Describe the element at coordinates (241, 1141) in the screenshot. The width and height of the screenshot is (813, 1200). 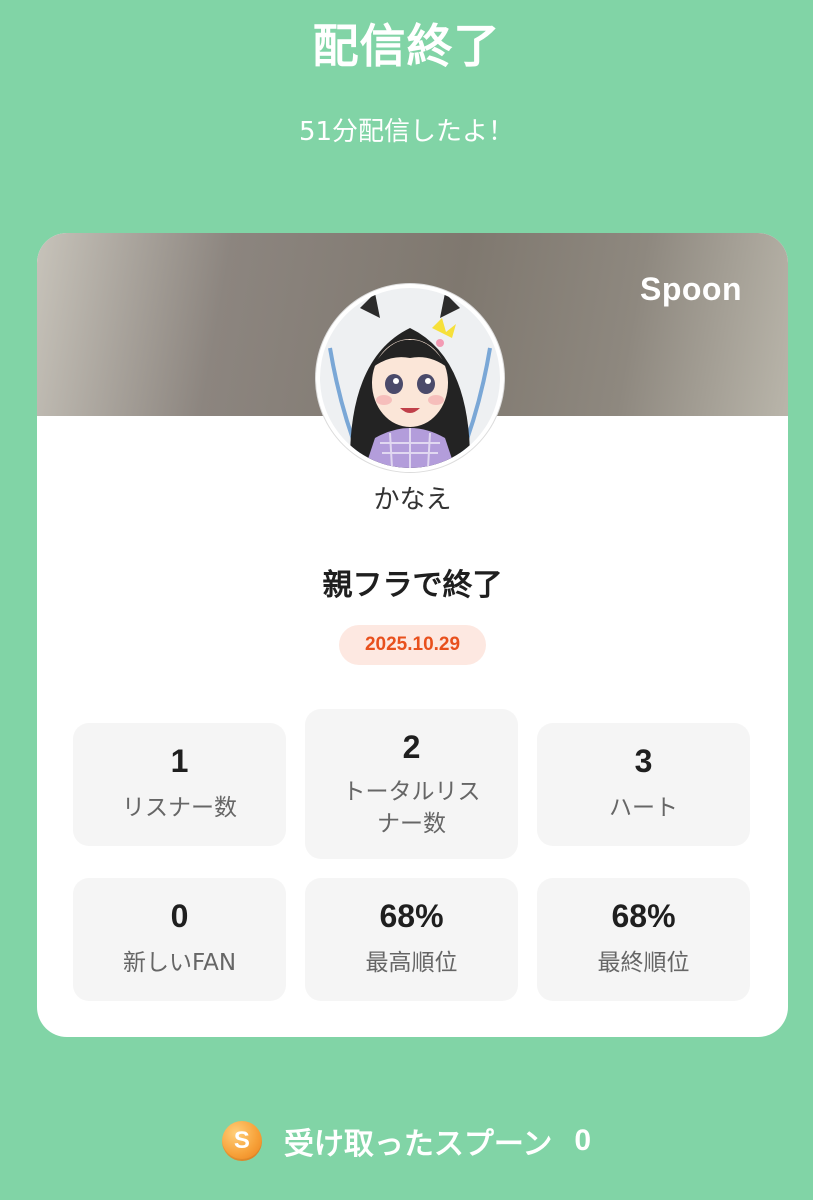
I see `spoon-coin-icon: S` at that location.